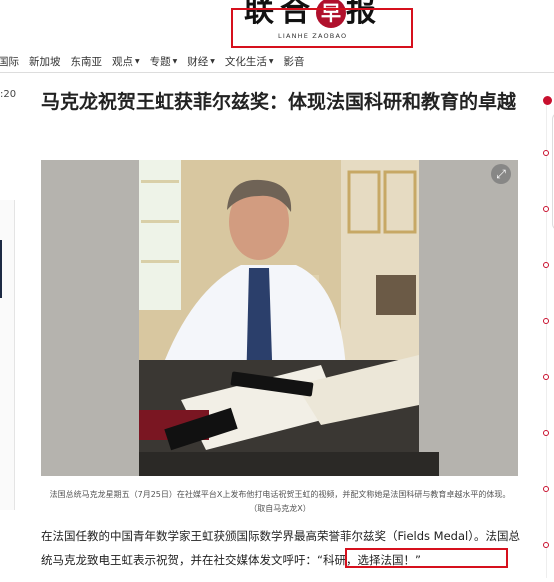 This screenshot has width=554, height=582. I want to click on article-title: 马克龙祝贺王虹获菲尔兹奖：体现法国科研和教育的卓越, so click(279, 102).